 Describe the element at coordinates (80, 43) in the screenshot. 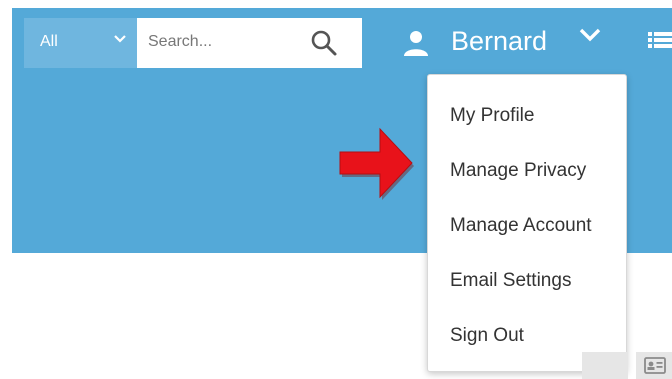

I see `search-scope-select: All` at that location.